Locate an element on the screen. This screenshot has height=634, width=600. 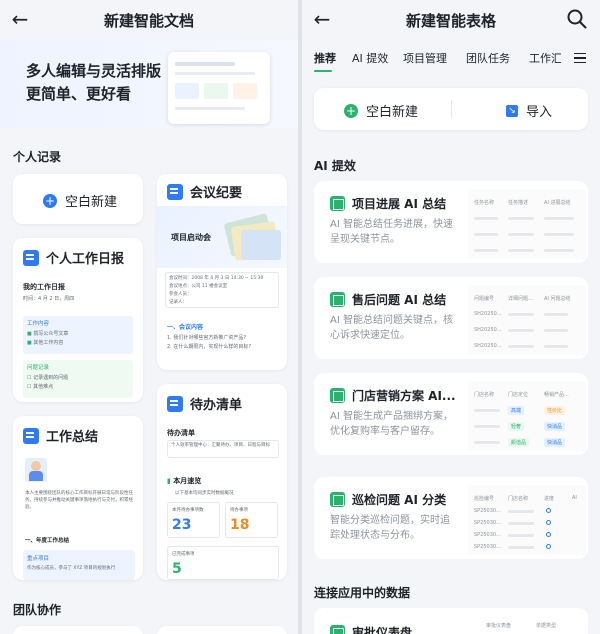
tab-work: 工作汇 is located at coordinates (545, 58).